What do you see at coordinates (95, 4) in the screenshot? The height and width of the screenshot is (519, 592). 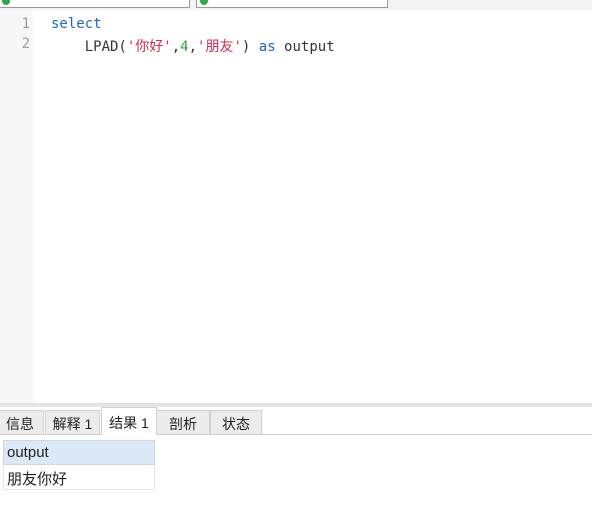 I see `connection-select` at bounding box center [95, 4].